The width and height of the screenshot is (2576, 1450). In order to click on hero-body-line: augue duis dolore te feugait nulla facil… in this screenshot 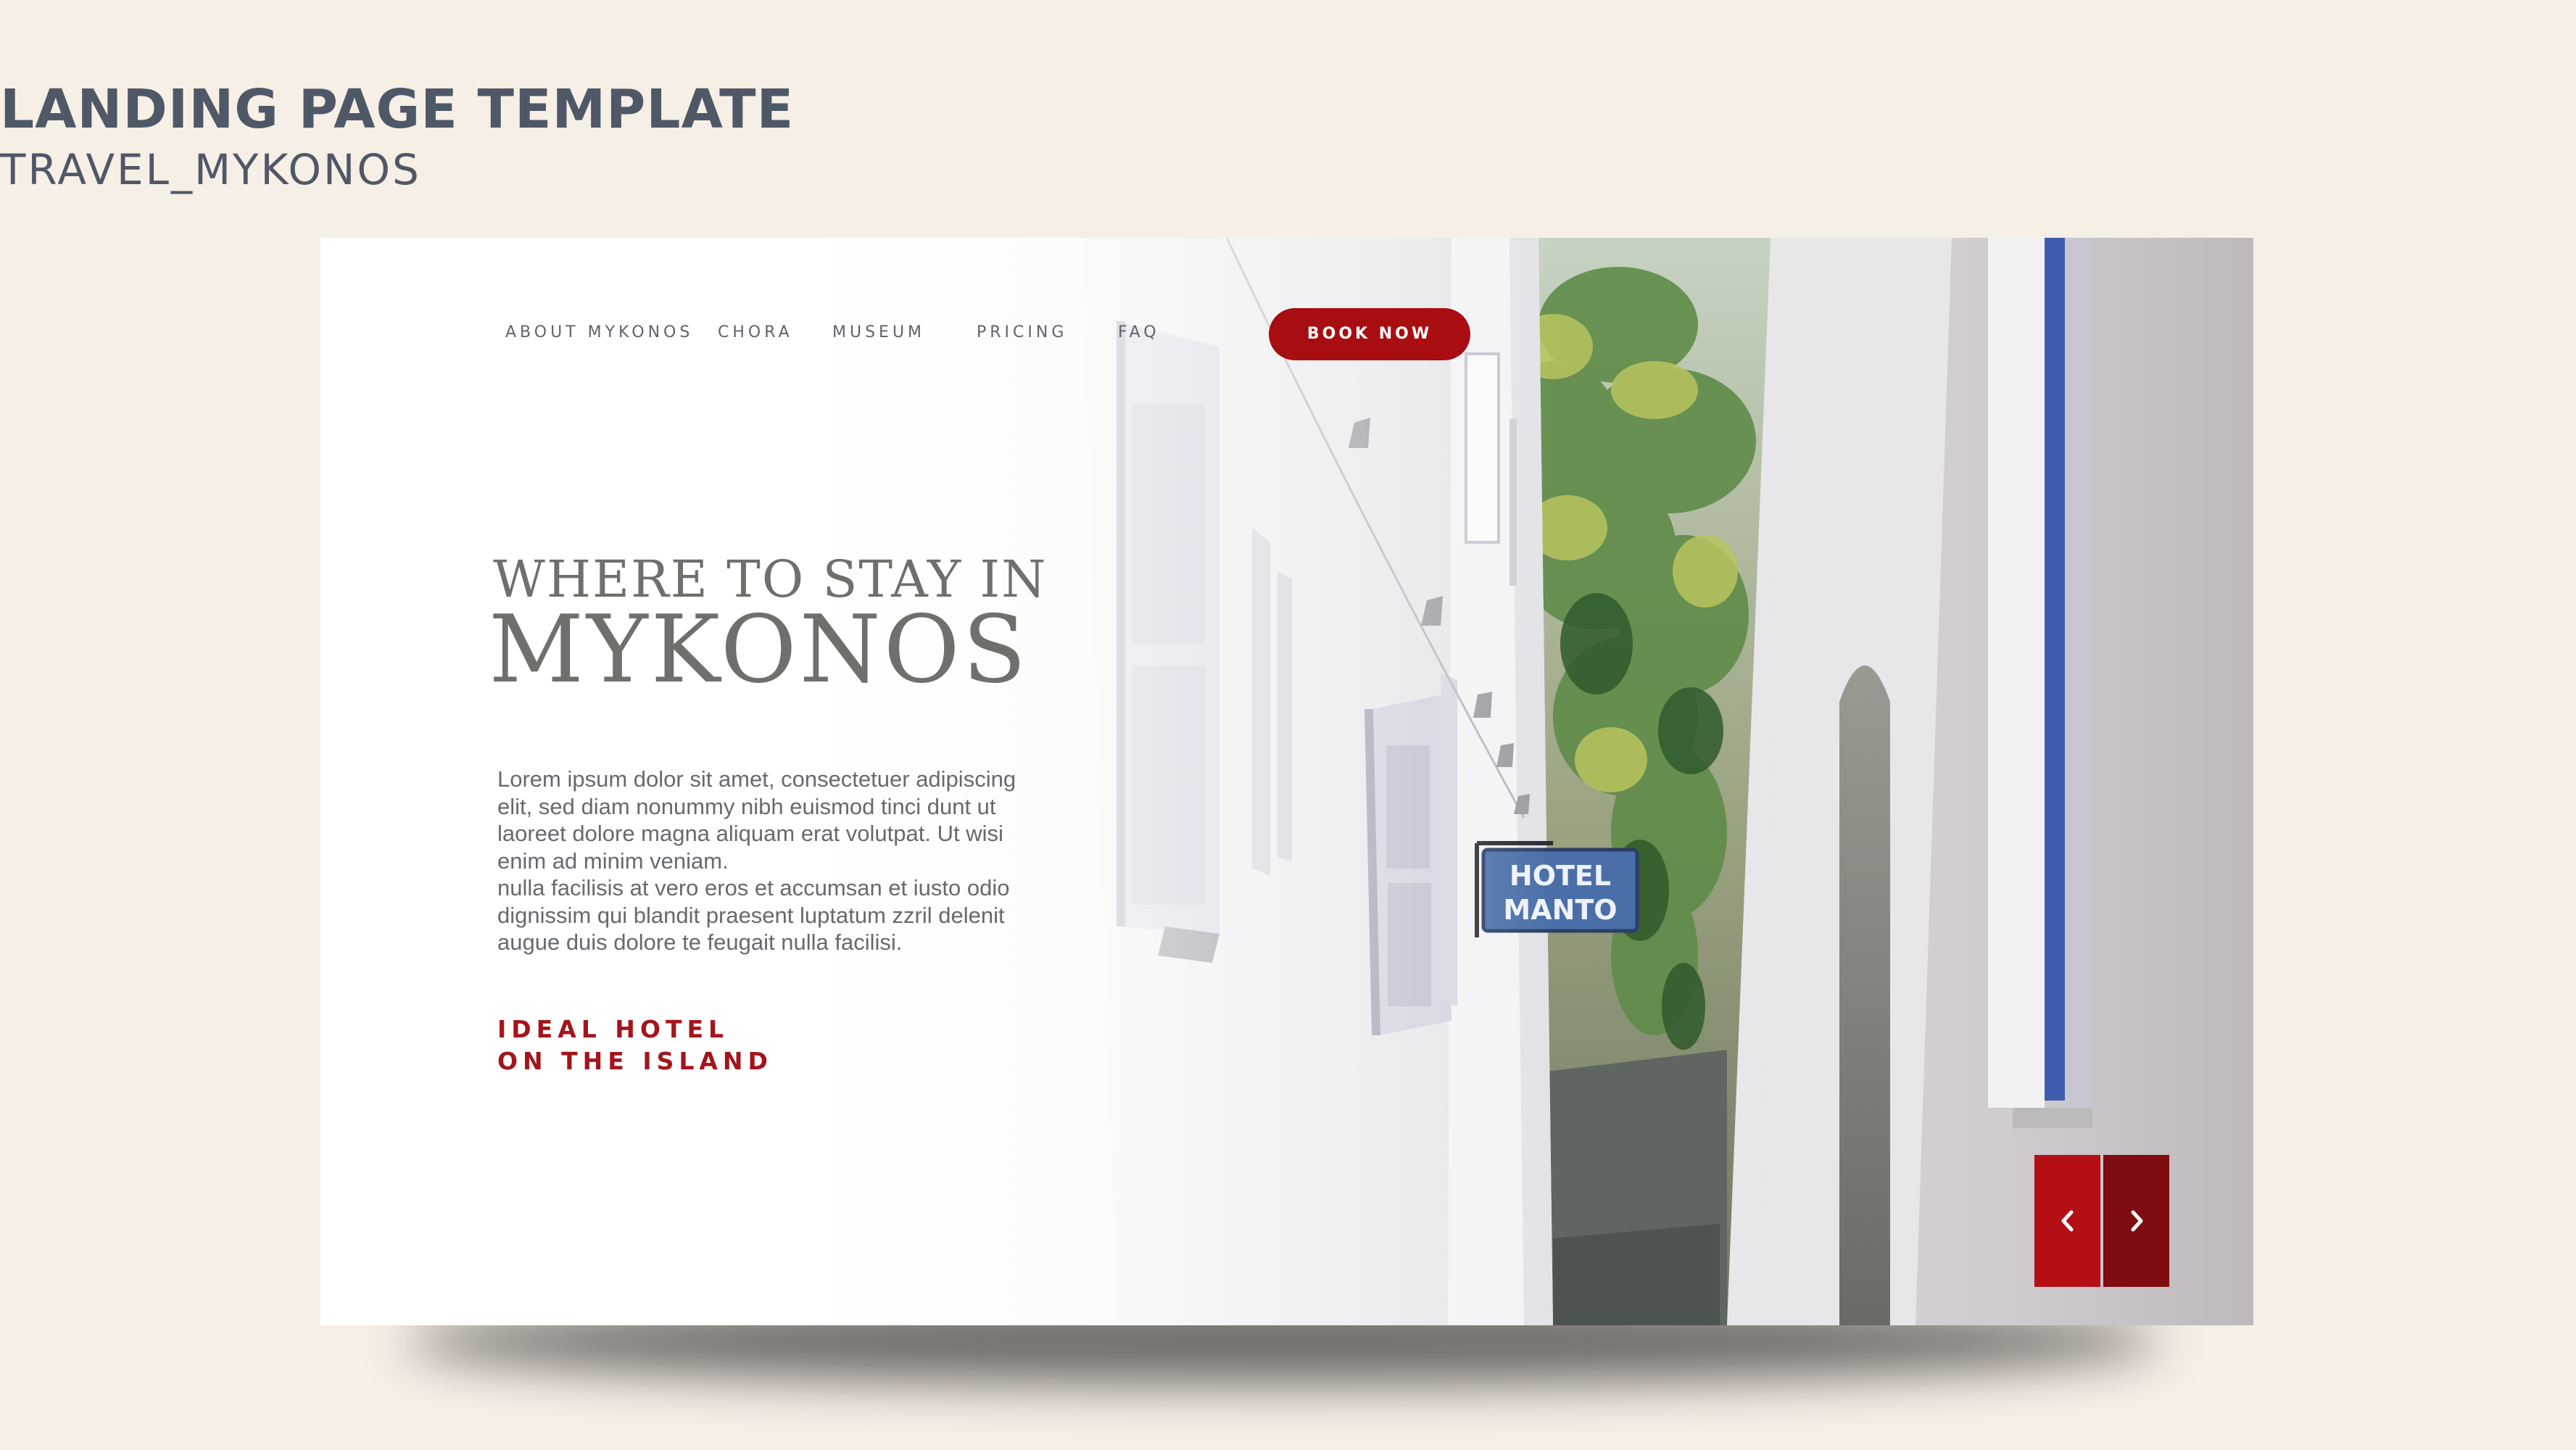, I will do `click(700, 942)`.